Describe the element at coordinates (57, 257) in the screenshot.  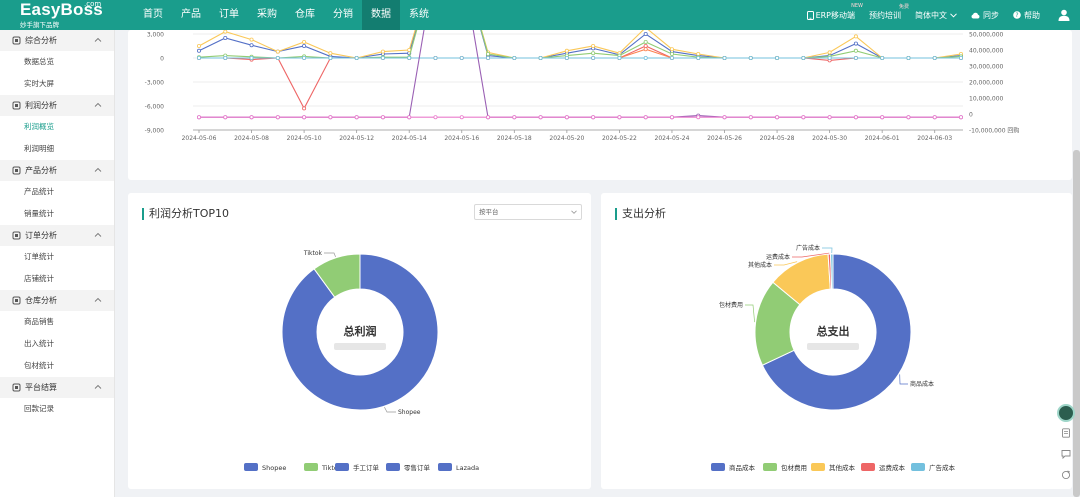
I see `sidebar-item: 订单统计` at that location.